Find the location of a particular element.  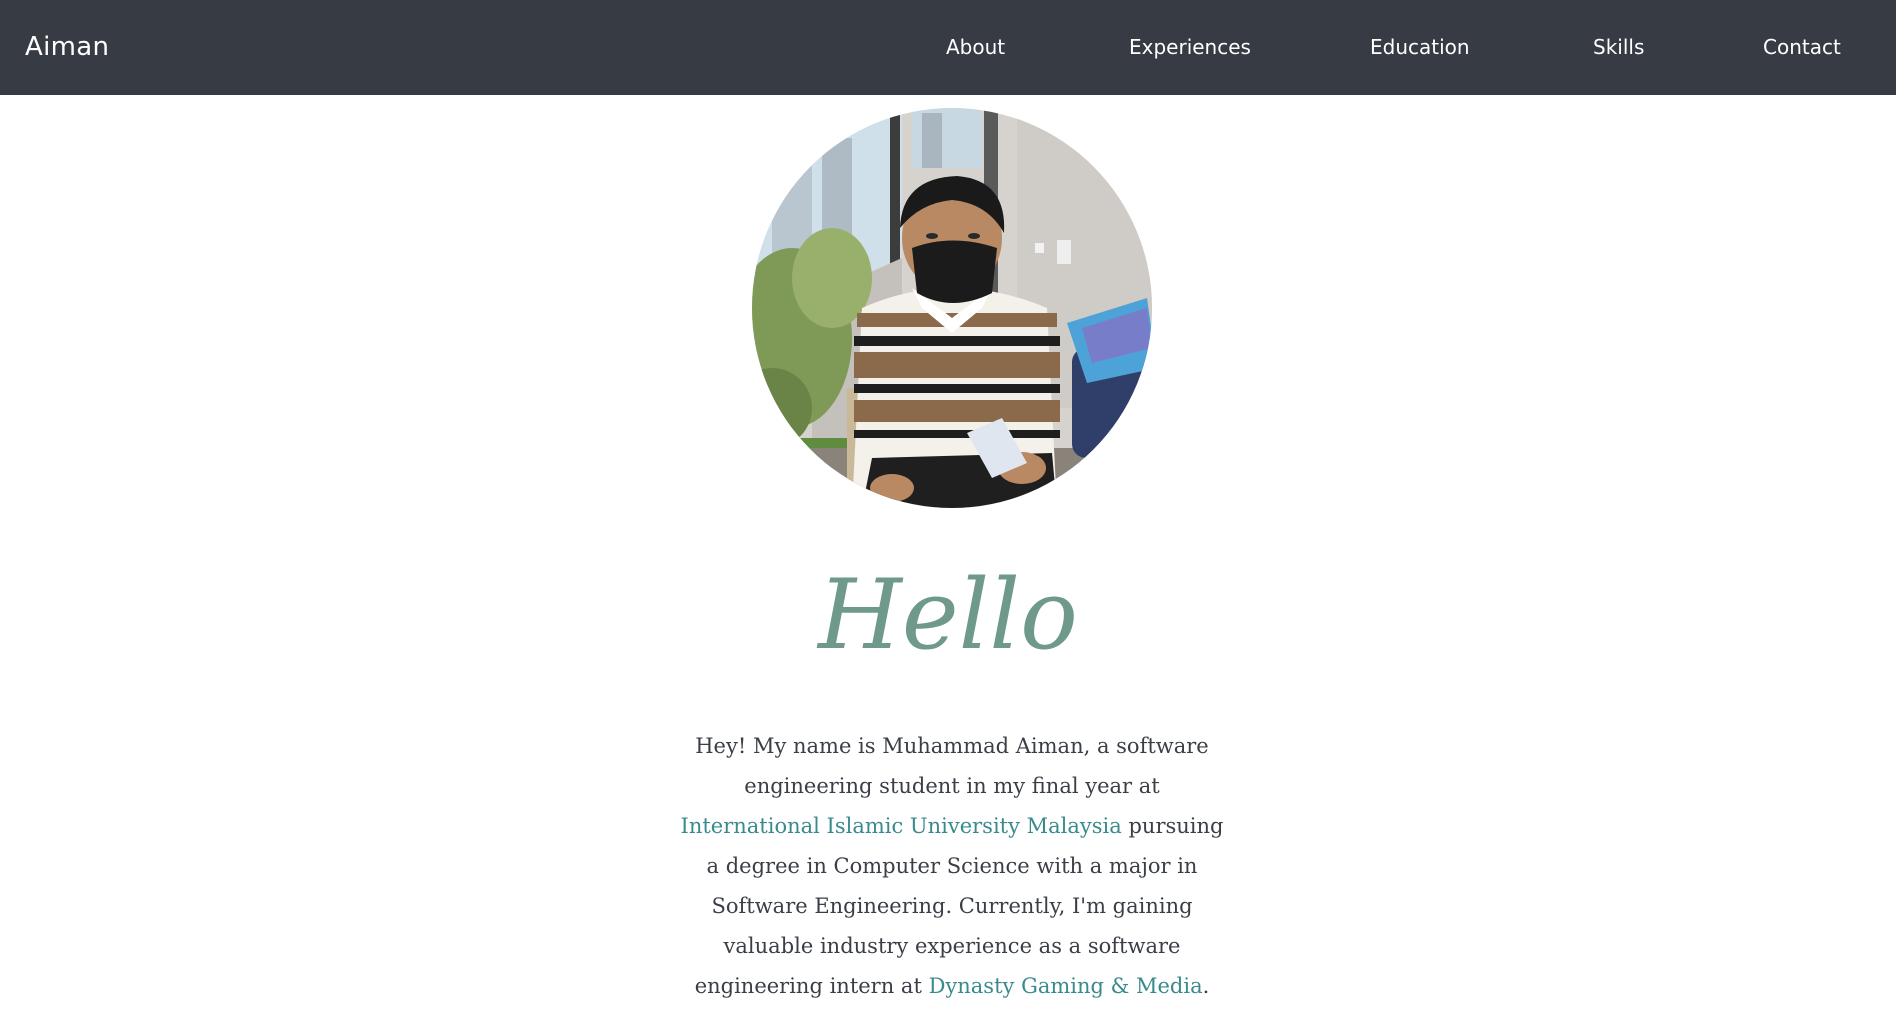

nav-link-experiences: Experiences is located at coordinates (1190, 47).